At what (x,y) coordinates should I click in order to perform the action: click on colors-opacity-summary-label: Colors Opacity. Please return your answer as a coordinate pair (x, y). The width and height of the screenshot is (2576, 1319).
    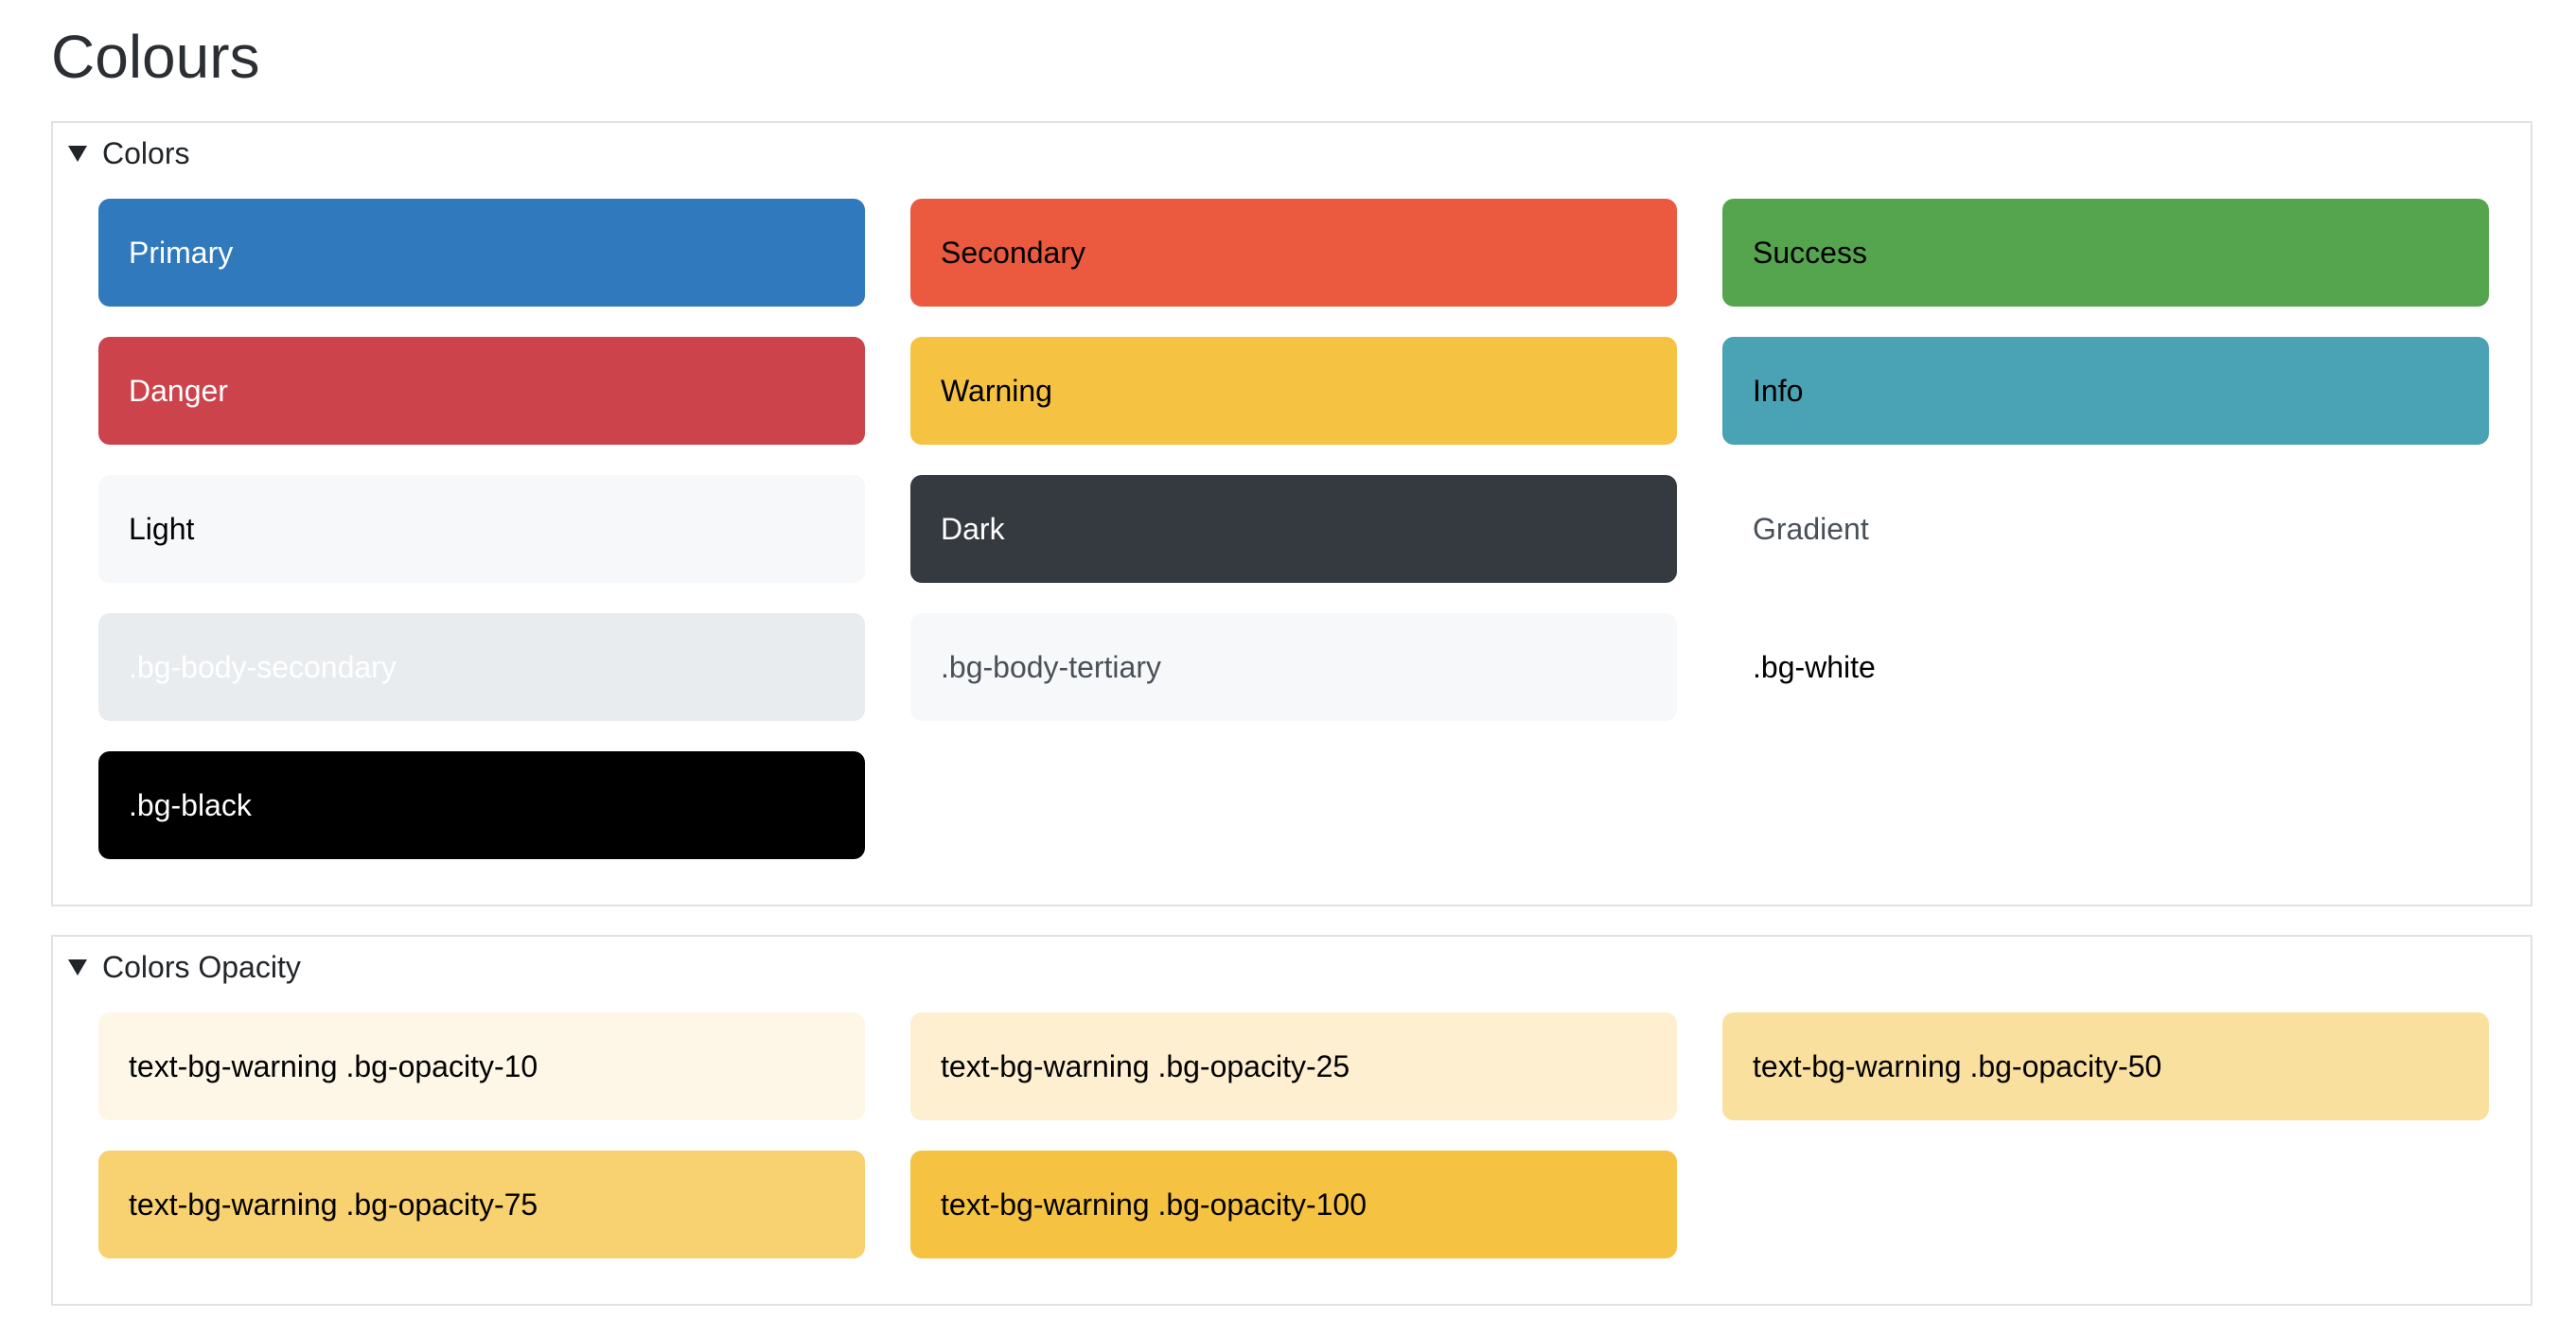
    Looking at the image, I should click on (201, 966).